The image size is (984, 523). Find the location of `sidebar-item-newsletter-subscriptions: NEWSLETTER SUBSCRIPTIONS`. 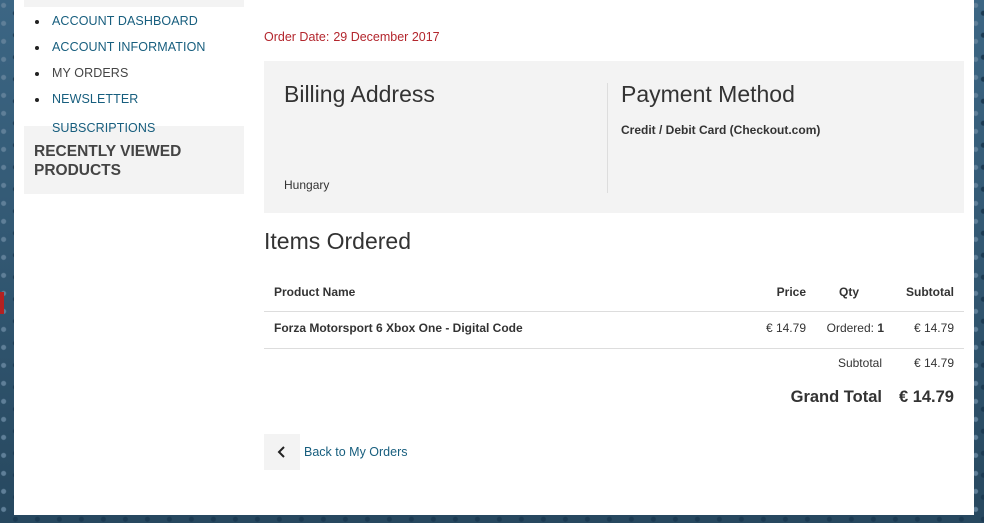

sidebar-item-newsletter-subscriptions: NEWSLETTER SUBSCRIPTIONS is located at coordinates (134, 110).